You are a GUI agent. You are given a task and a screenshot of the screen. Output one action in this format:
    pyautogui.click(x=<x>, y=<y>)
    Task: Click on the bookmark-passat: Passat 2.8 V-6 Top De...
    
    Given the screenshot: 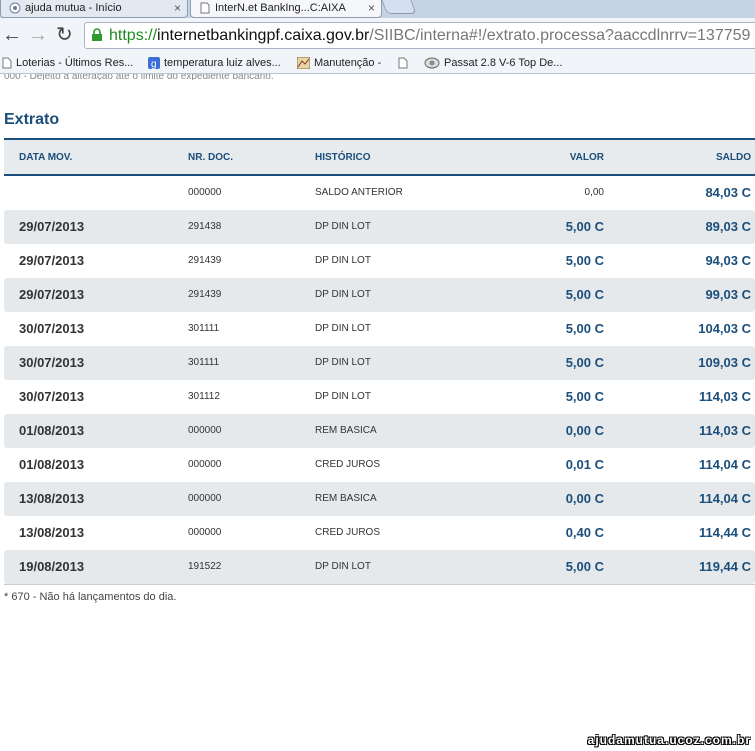 What is the action you would take?
    pyautogui.click(x=493, y=63)
    